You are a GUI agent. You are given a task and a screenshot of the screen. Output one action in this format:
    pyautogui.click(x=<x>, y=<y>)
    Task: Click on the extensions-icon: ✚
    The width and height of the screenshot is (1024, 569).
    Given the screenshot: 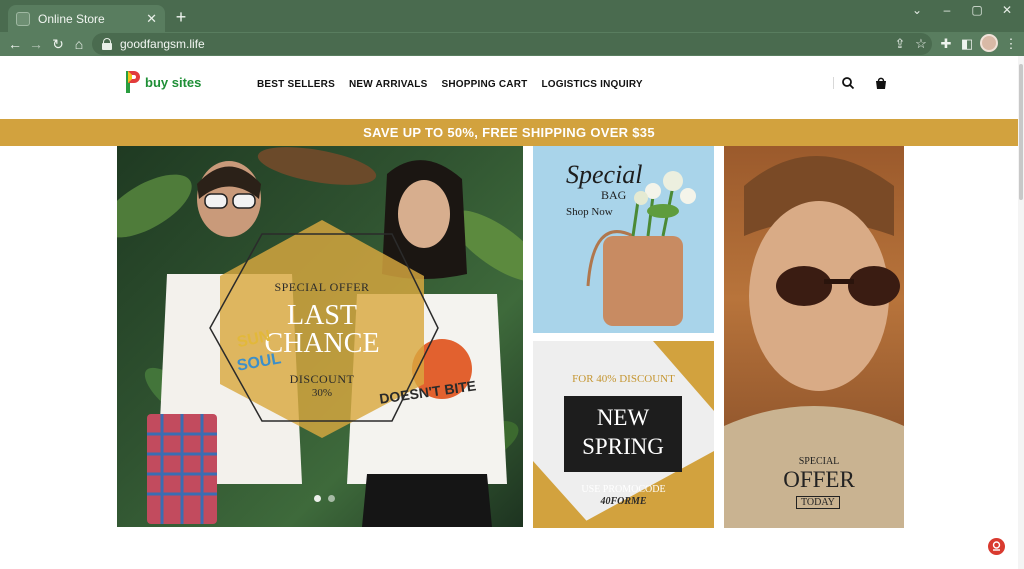 What is the action you would take?
    pyautogui.click(x=946, y=44)
    